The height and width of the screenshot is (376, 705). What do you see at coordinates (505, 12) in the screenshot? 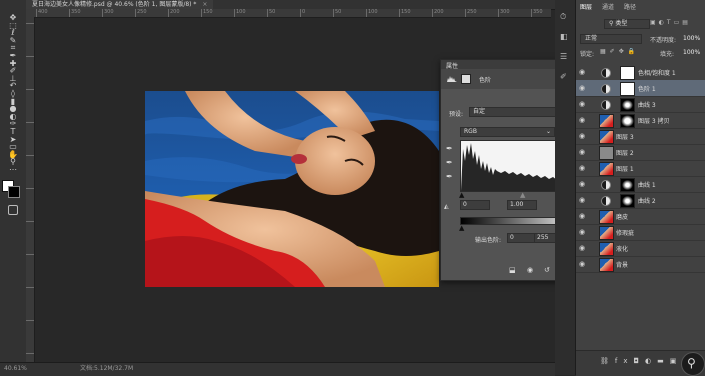
I see `ruler-tick-label: 300` at bounding box center [505, 12].